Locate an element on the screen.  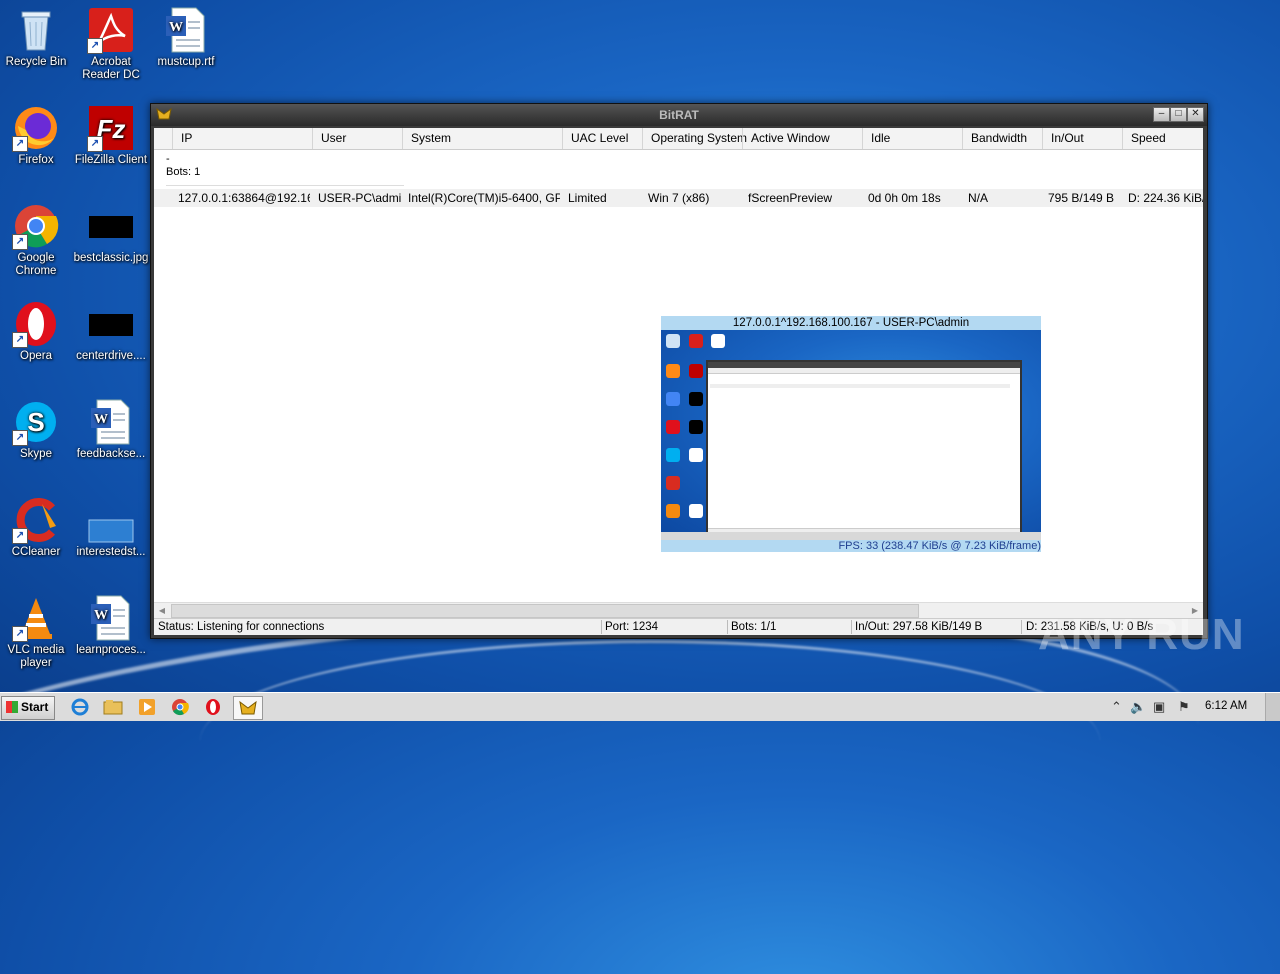
acrobat-reader-icon: ↗ is located at coordinates (111, 30).